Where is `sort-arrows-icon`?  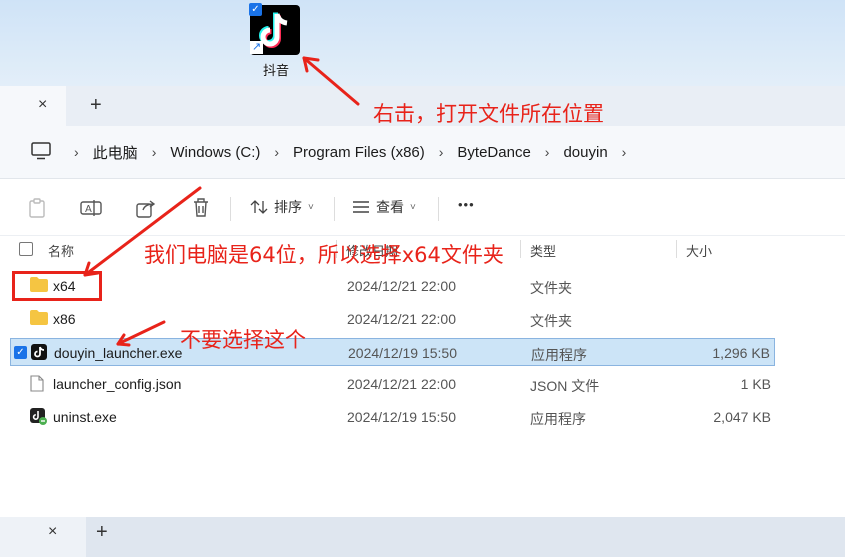
sort-arrows-icon is located at coordinates (259, 207).